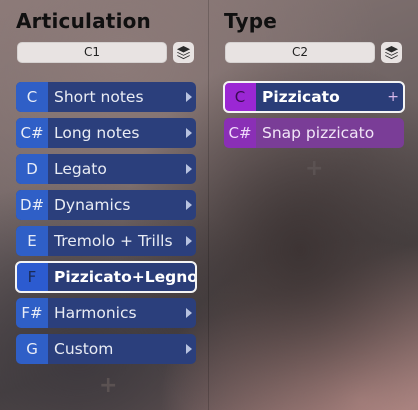  I want to click on articulation-slot-selected: F Pizzicato+Legno, so click(106, 277).